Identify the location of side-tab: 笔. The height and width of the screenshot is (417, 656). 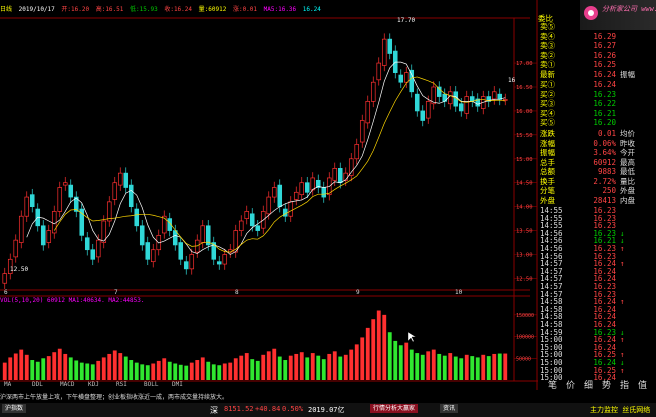
(552, 384).